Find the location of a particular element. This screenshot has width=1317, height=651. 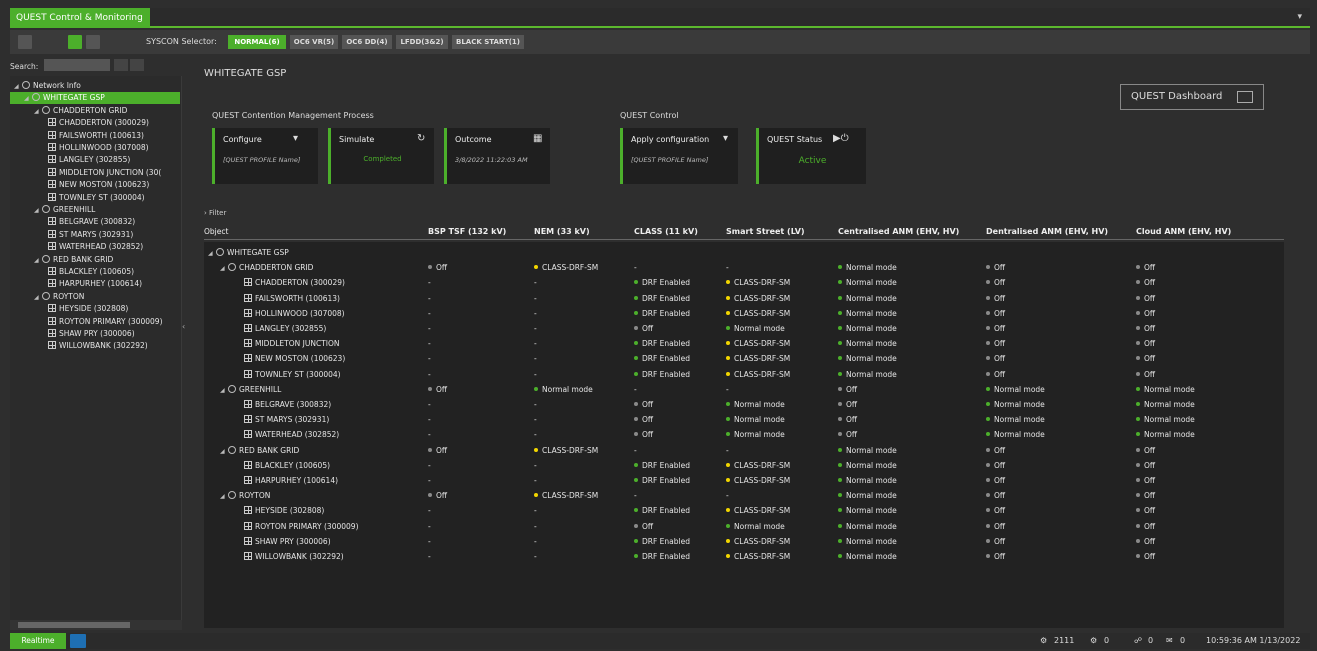

tree-item: MIDDLETON JUNCTION (30( is located at coordinates (95, 173).